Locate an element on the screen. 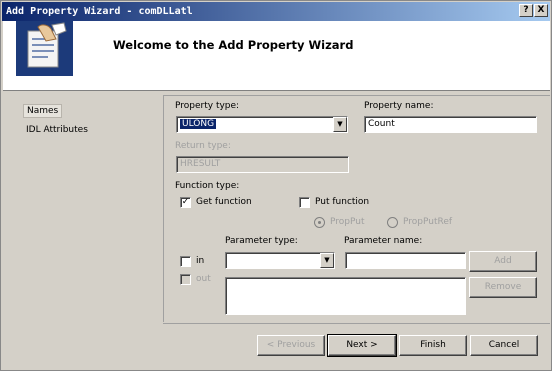  propputref-radio is located at coordinates (392, 222).